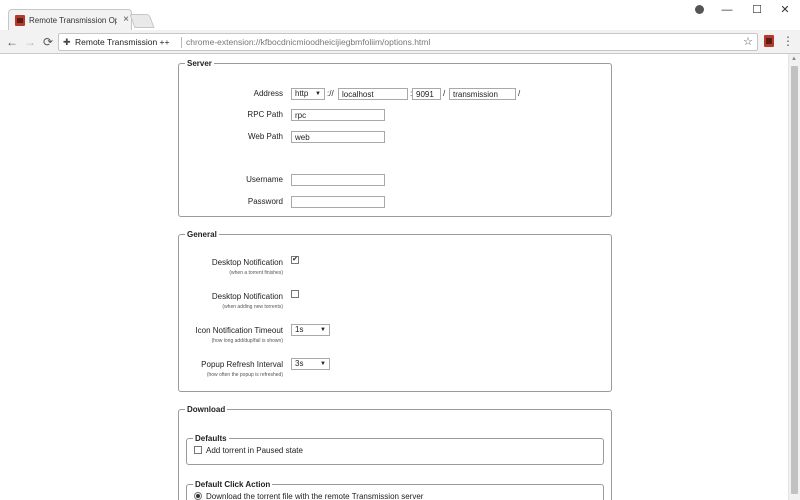 Image resolution: width=800 pixels, height=500 pixels. I want to click on defaults-subsection: Defaults Add torrent in Paused state, so click(395, 449).